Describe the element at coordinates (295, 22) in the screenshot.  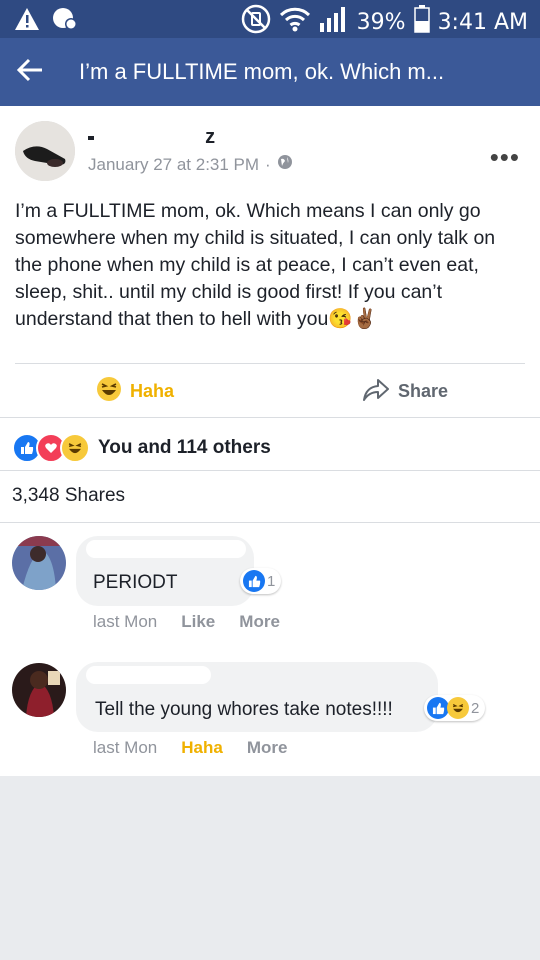
I see `wifi-icon` at that location.